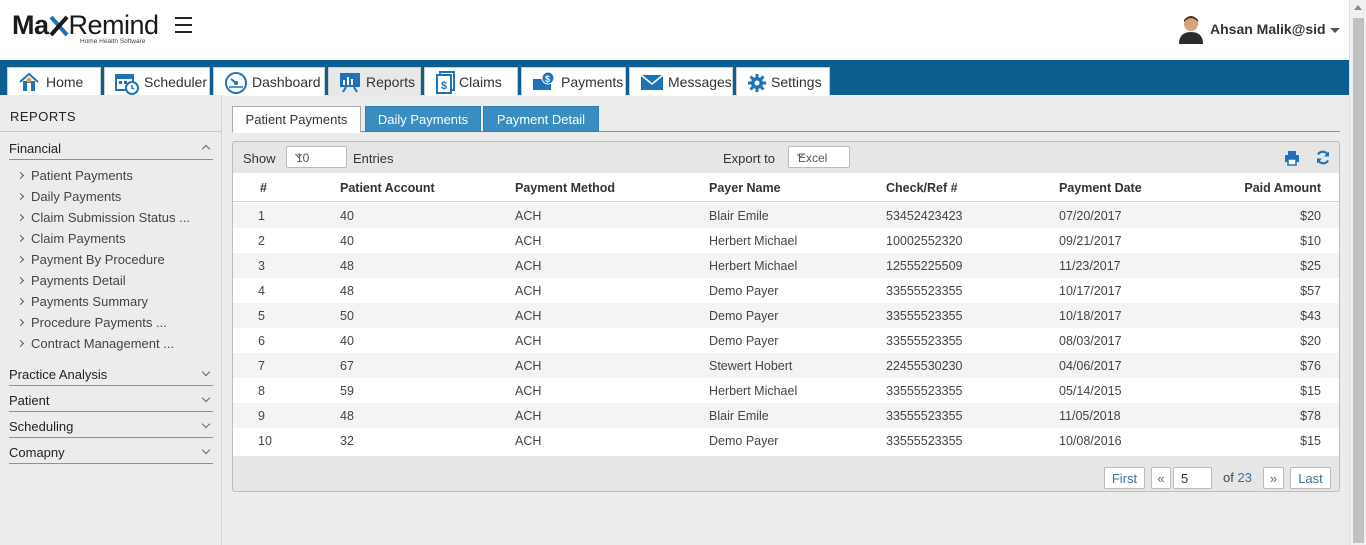  Describe the element at coordinates (922, 188) in the screenshot. I see `column-header-check-ref: Check/Ref #` at that location.